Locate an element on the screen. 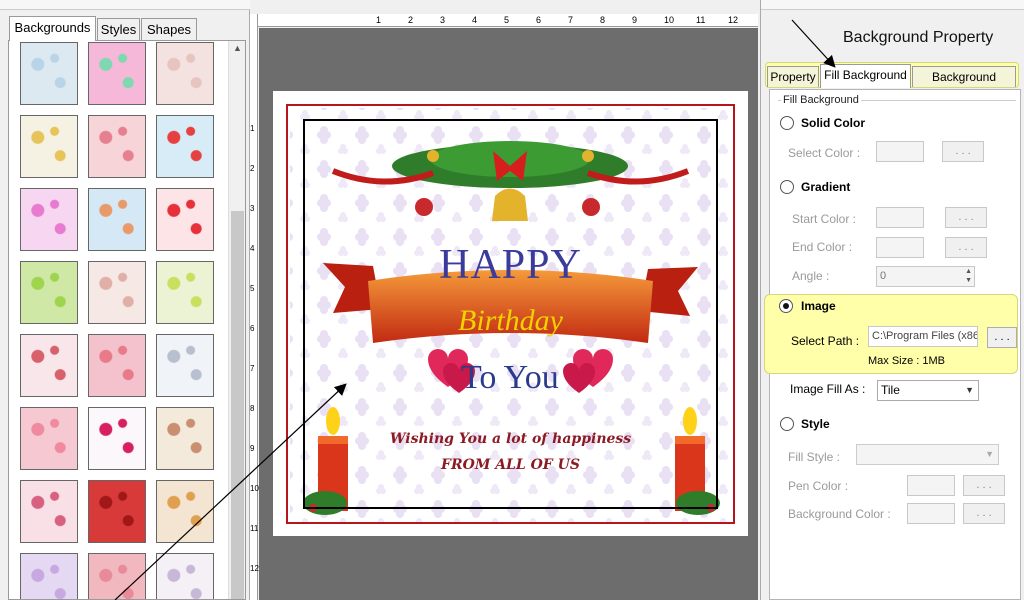  tab-styles: Styles is located at coordinates (118, 29).